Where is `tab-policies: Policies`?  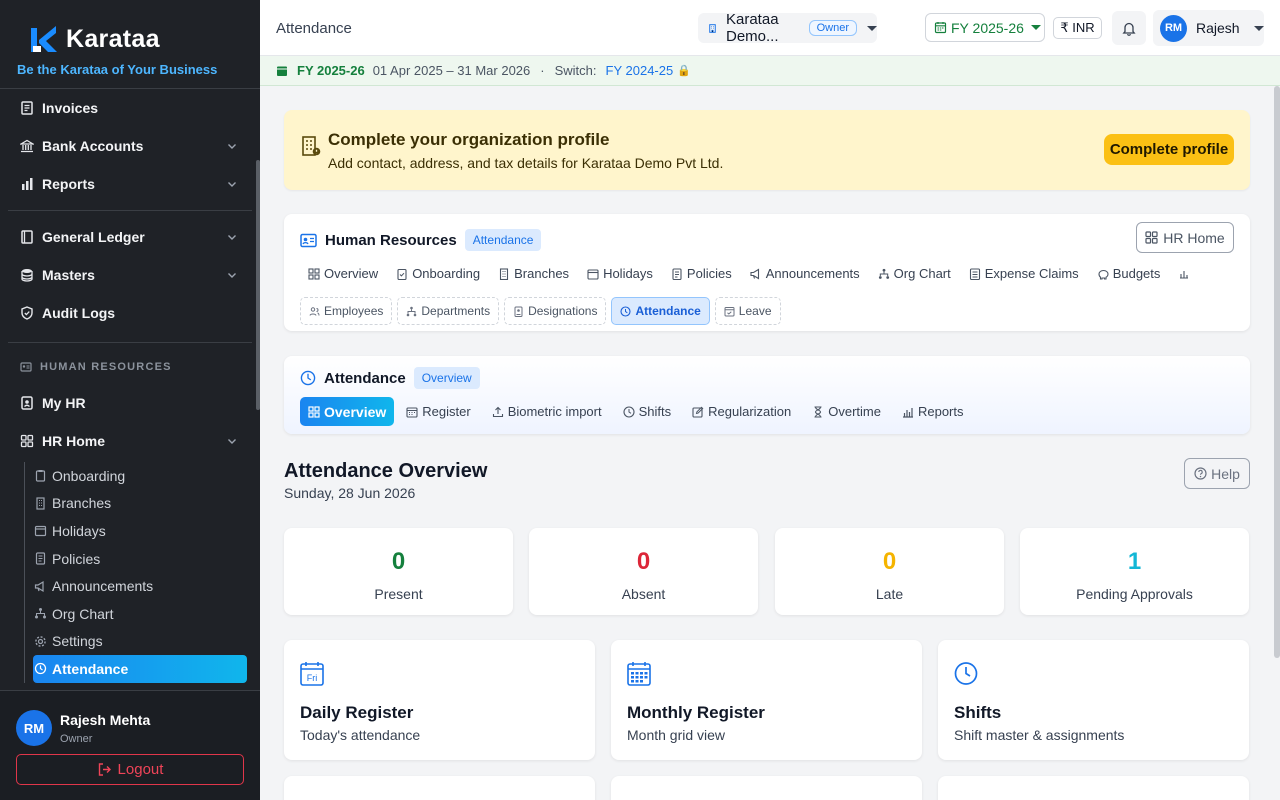 tab-policies: Policies is located at coordinates (701, 273).